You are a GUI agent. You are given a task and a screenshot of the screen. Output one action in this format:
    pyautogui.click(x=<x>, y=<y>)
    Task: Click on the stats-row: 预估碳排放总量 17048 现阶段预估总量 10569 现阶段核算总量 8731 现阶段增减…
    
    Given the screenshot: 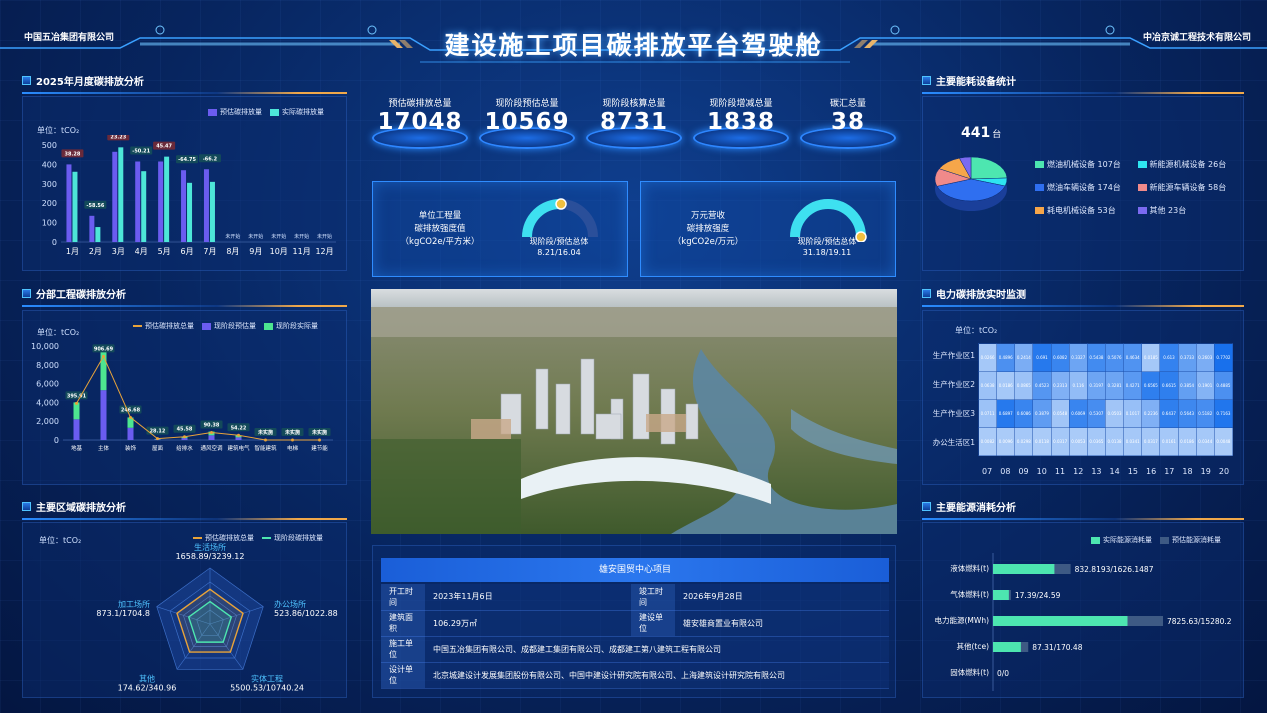 What is the action you would take?
    pyautogui.click(x=634, y=130)
    